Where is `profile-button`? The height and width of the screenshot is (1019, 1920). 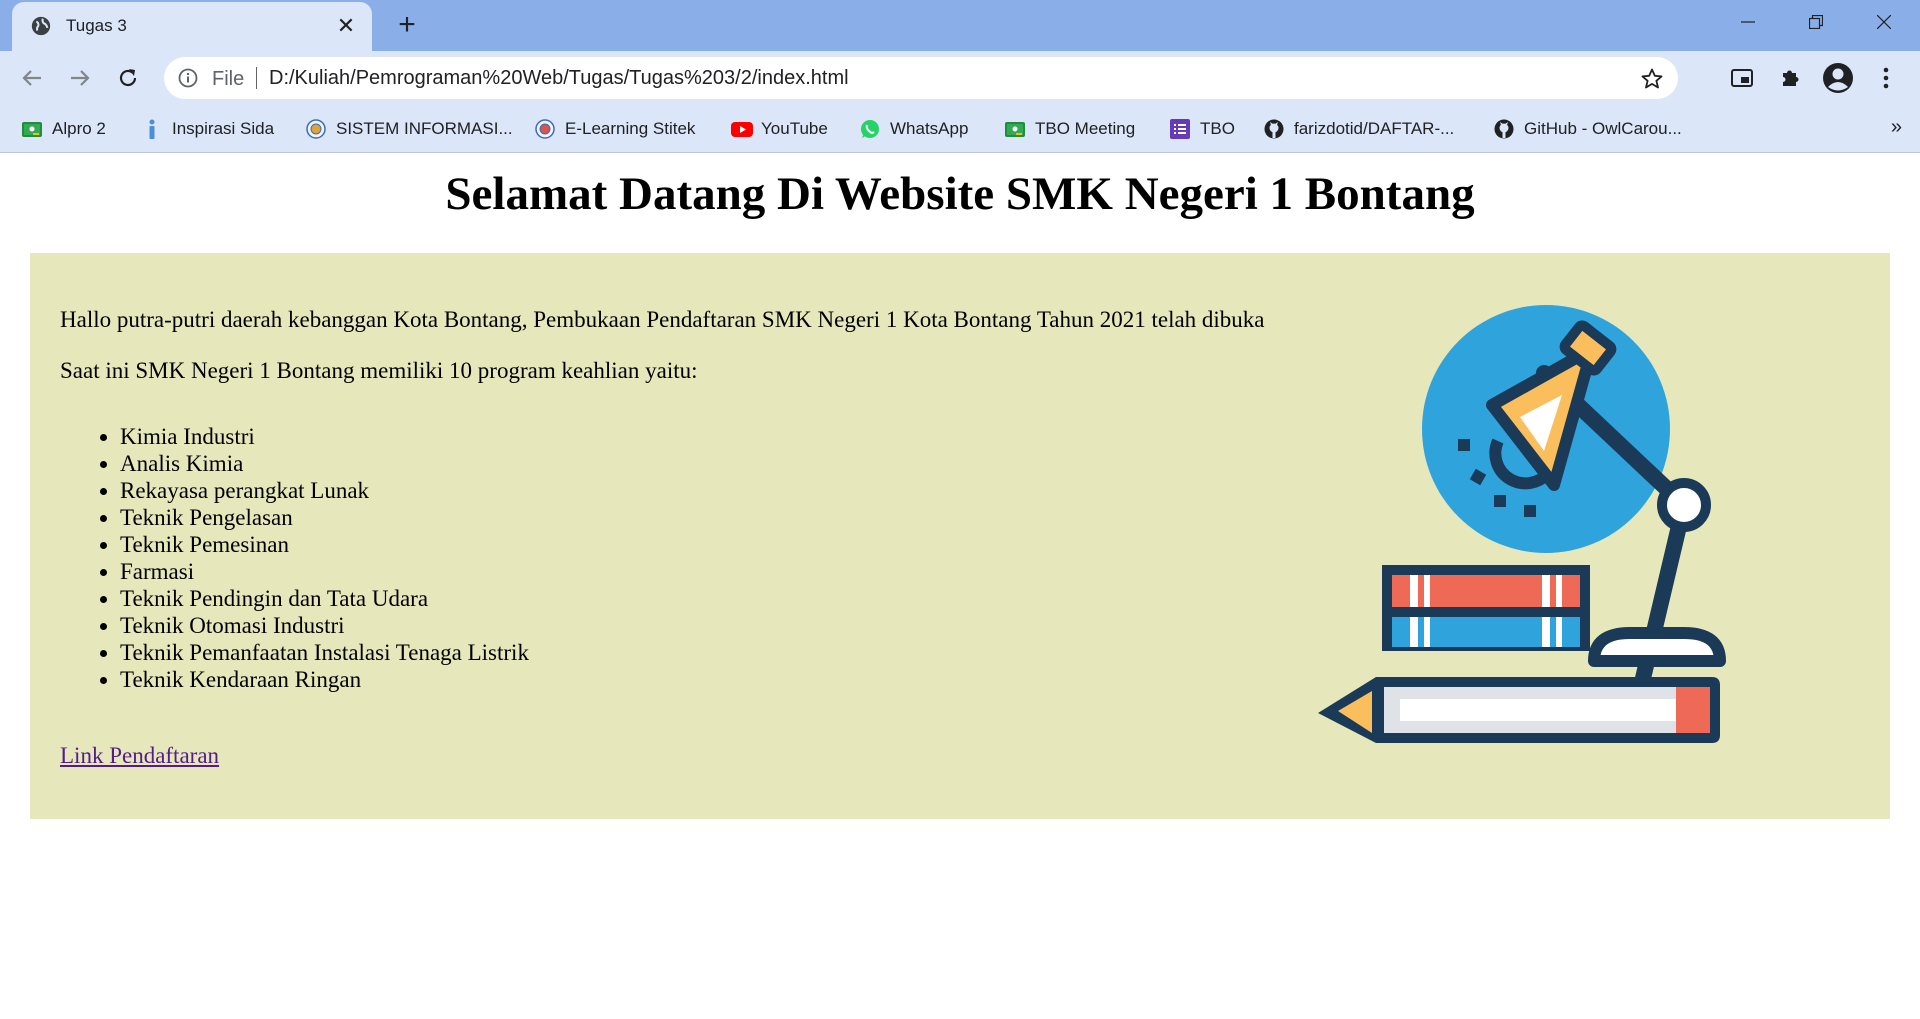 profile-button is located at coordinates (1838, 78).